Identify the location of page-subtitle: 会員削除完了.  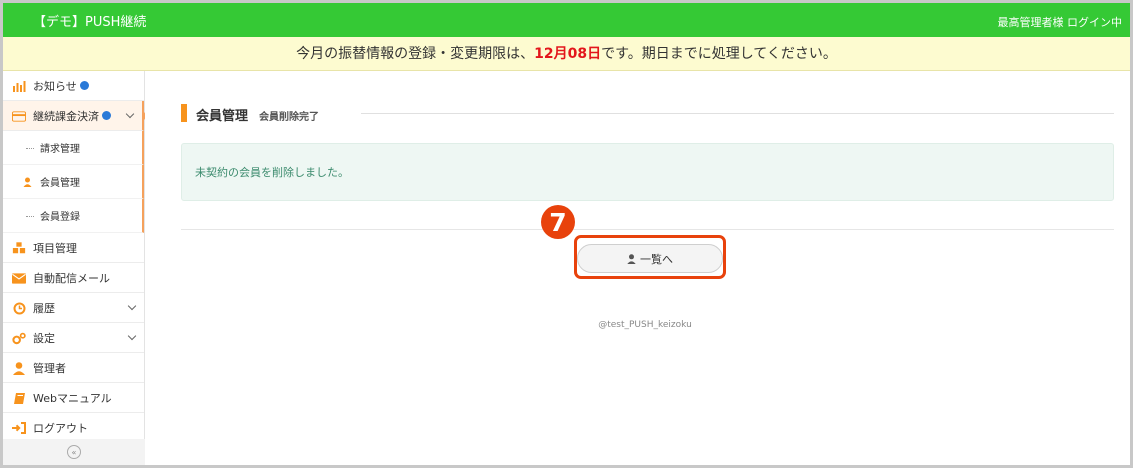
(289, 117).